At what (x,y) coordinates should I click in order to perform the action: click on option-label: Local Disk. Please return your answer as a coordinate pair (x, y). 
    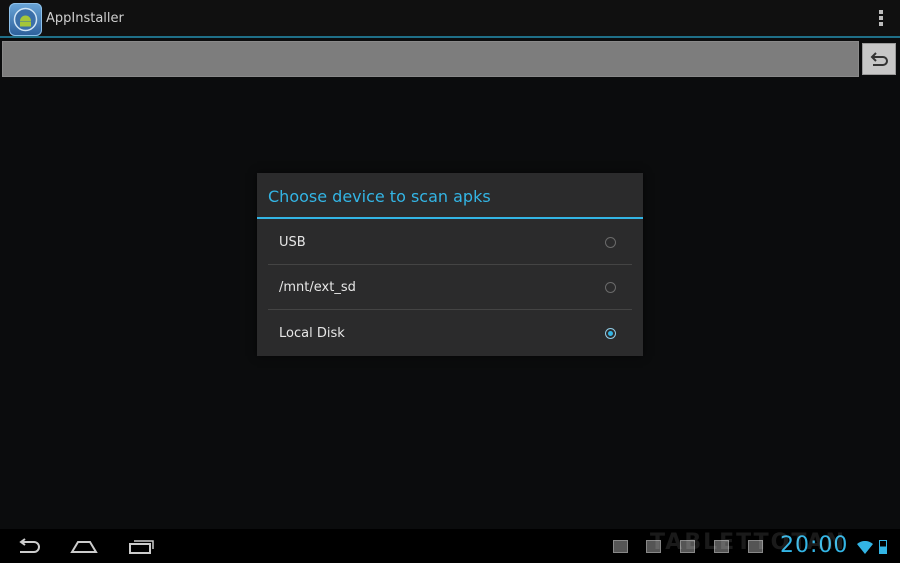
    Looking at the image, I should click on (312, 333).